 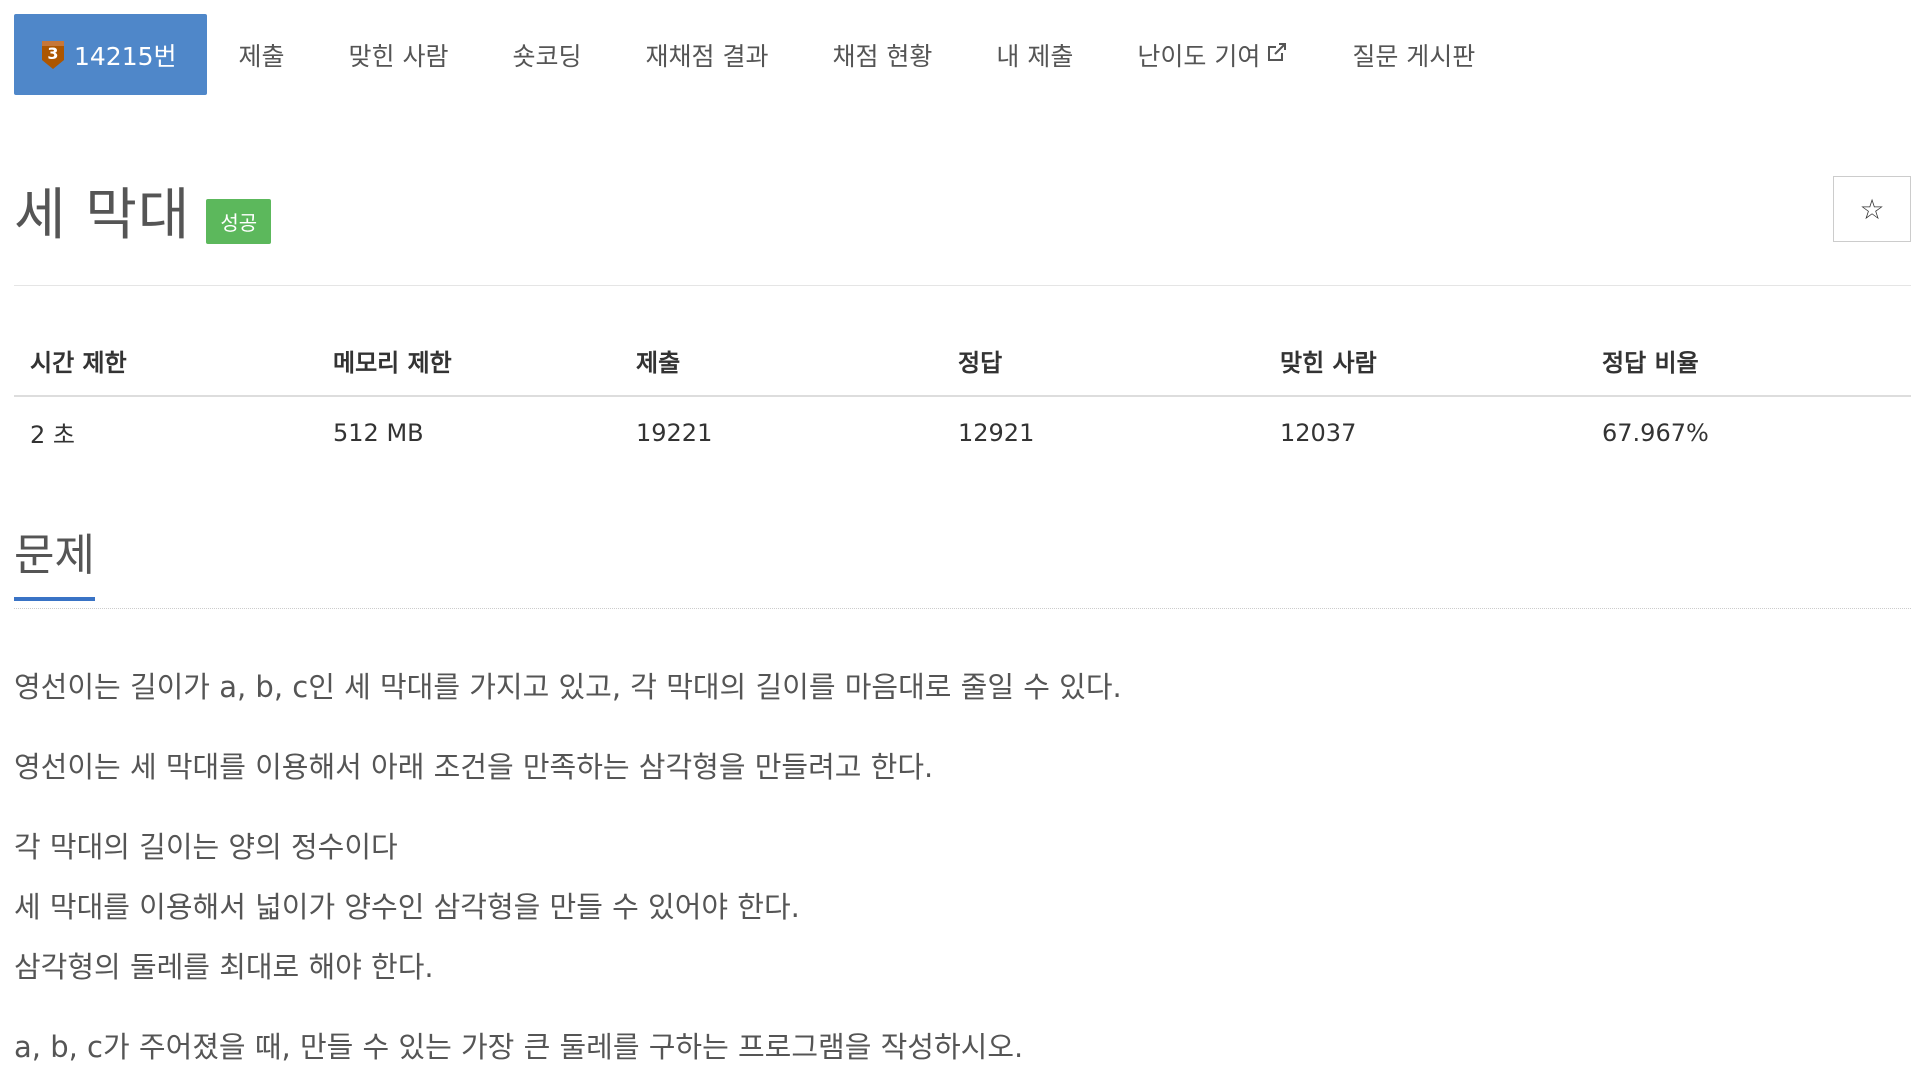 I want to click on tab-short-coding: 숏코딩, so click(x=547, y=54).